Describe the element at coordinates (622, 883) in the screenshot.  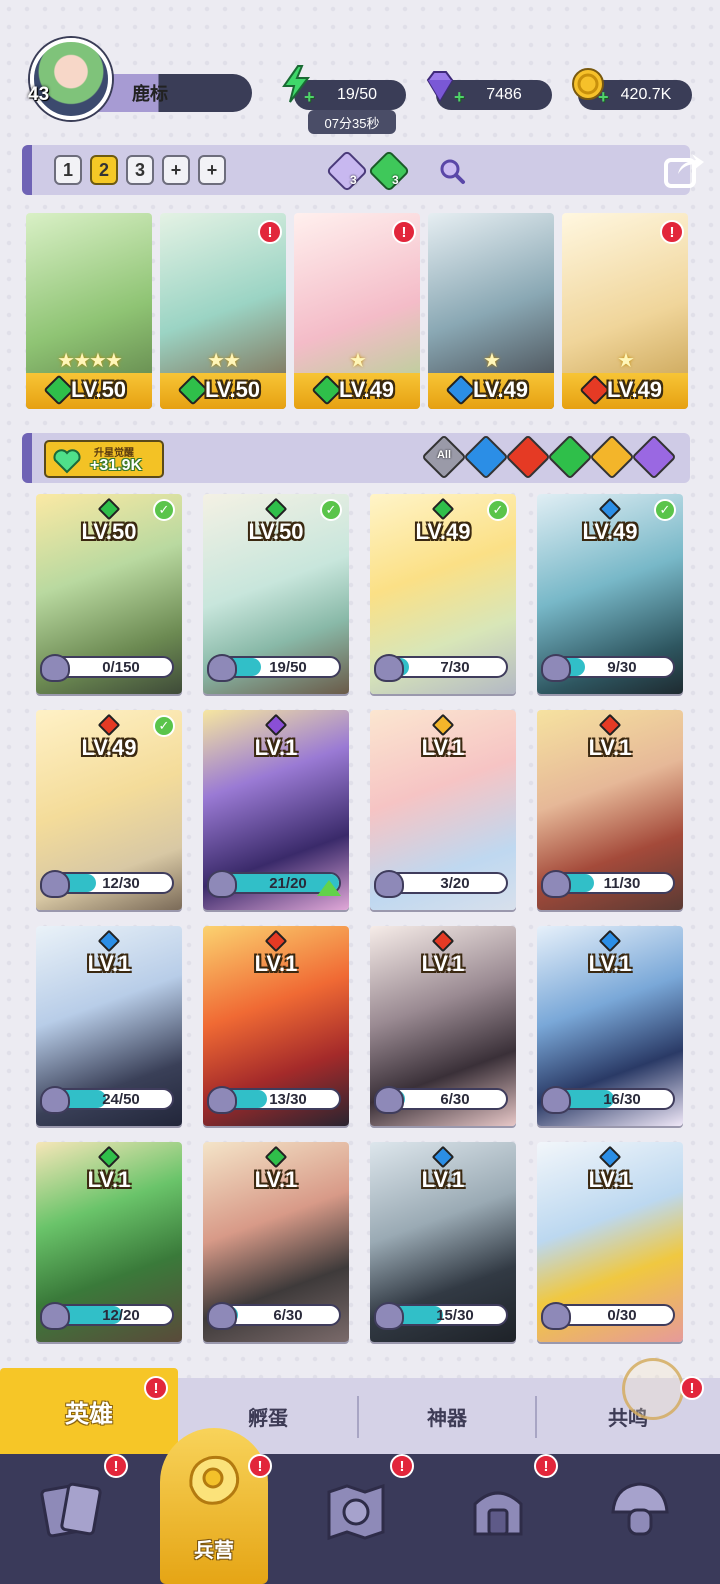
I see `shard-count: 11/30` at that location.